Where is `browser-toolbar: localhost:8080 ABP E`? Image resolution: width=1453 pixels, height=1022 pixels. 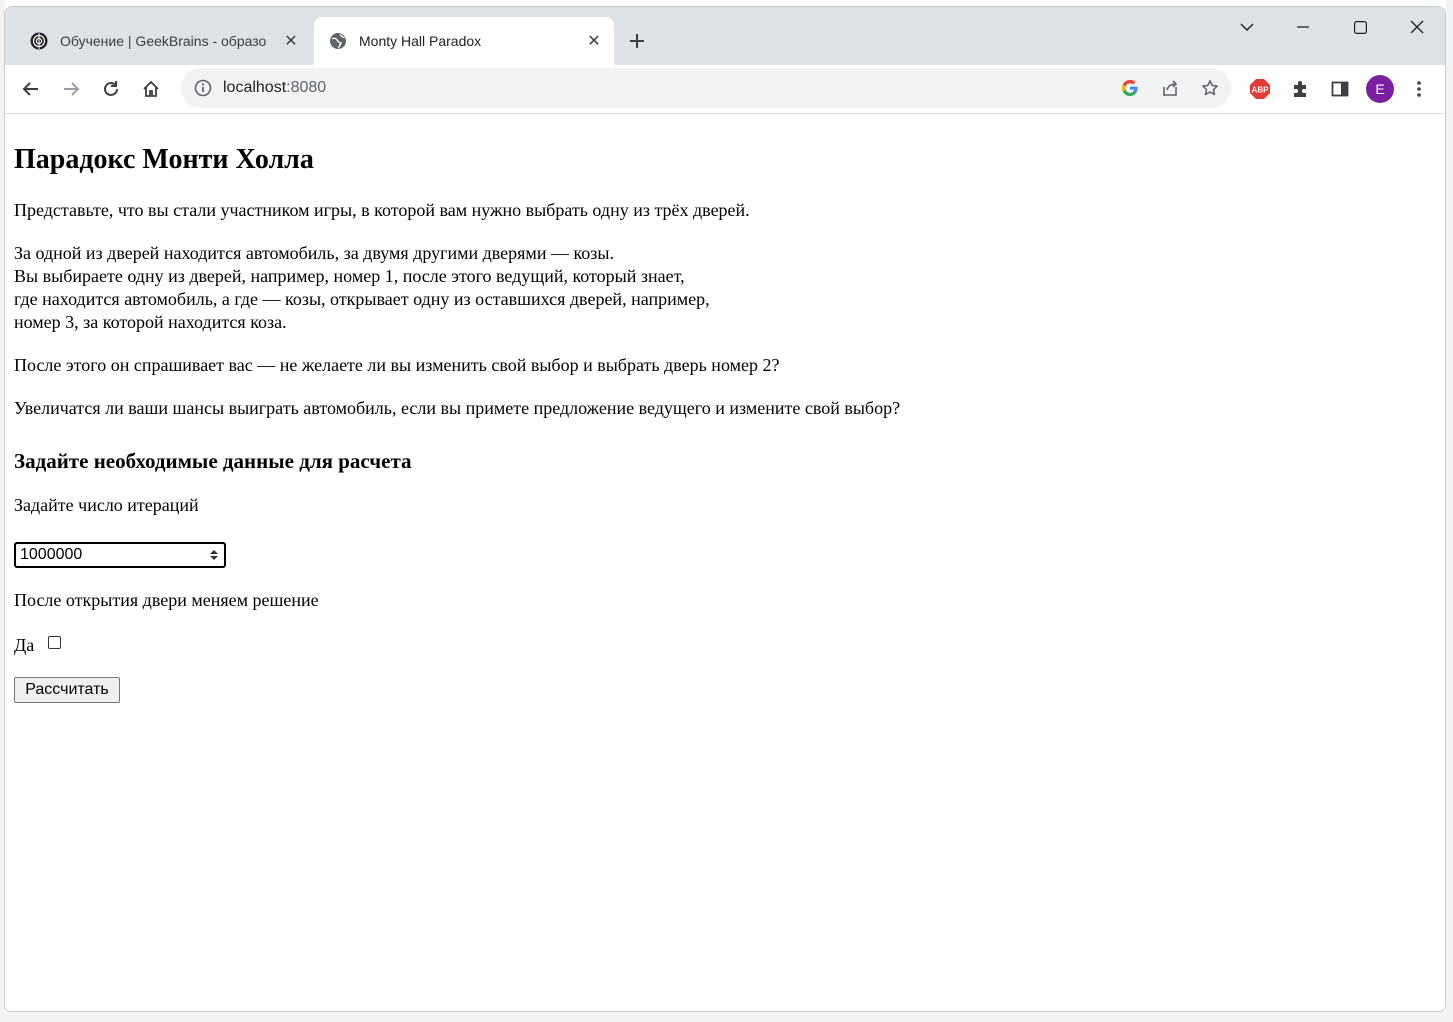
browser-toolbar: localhost:8080 ABP E is located at coordinates (725, 89).